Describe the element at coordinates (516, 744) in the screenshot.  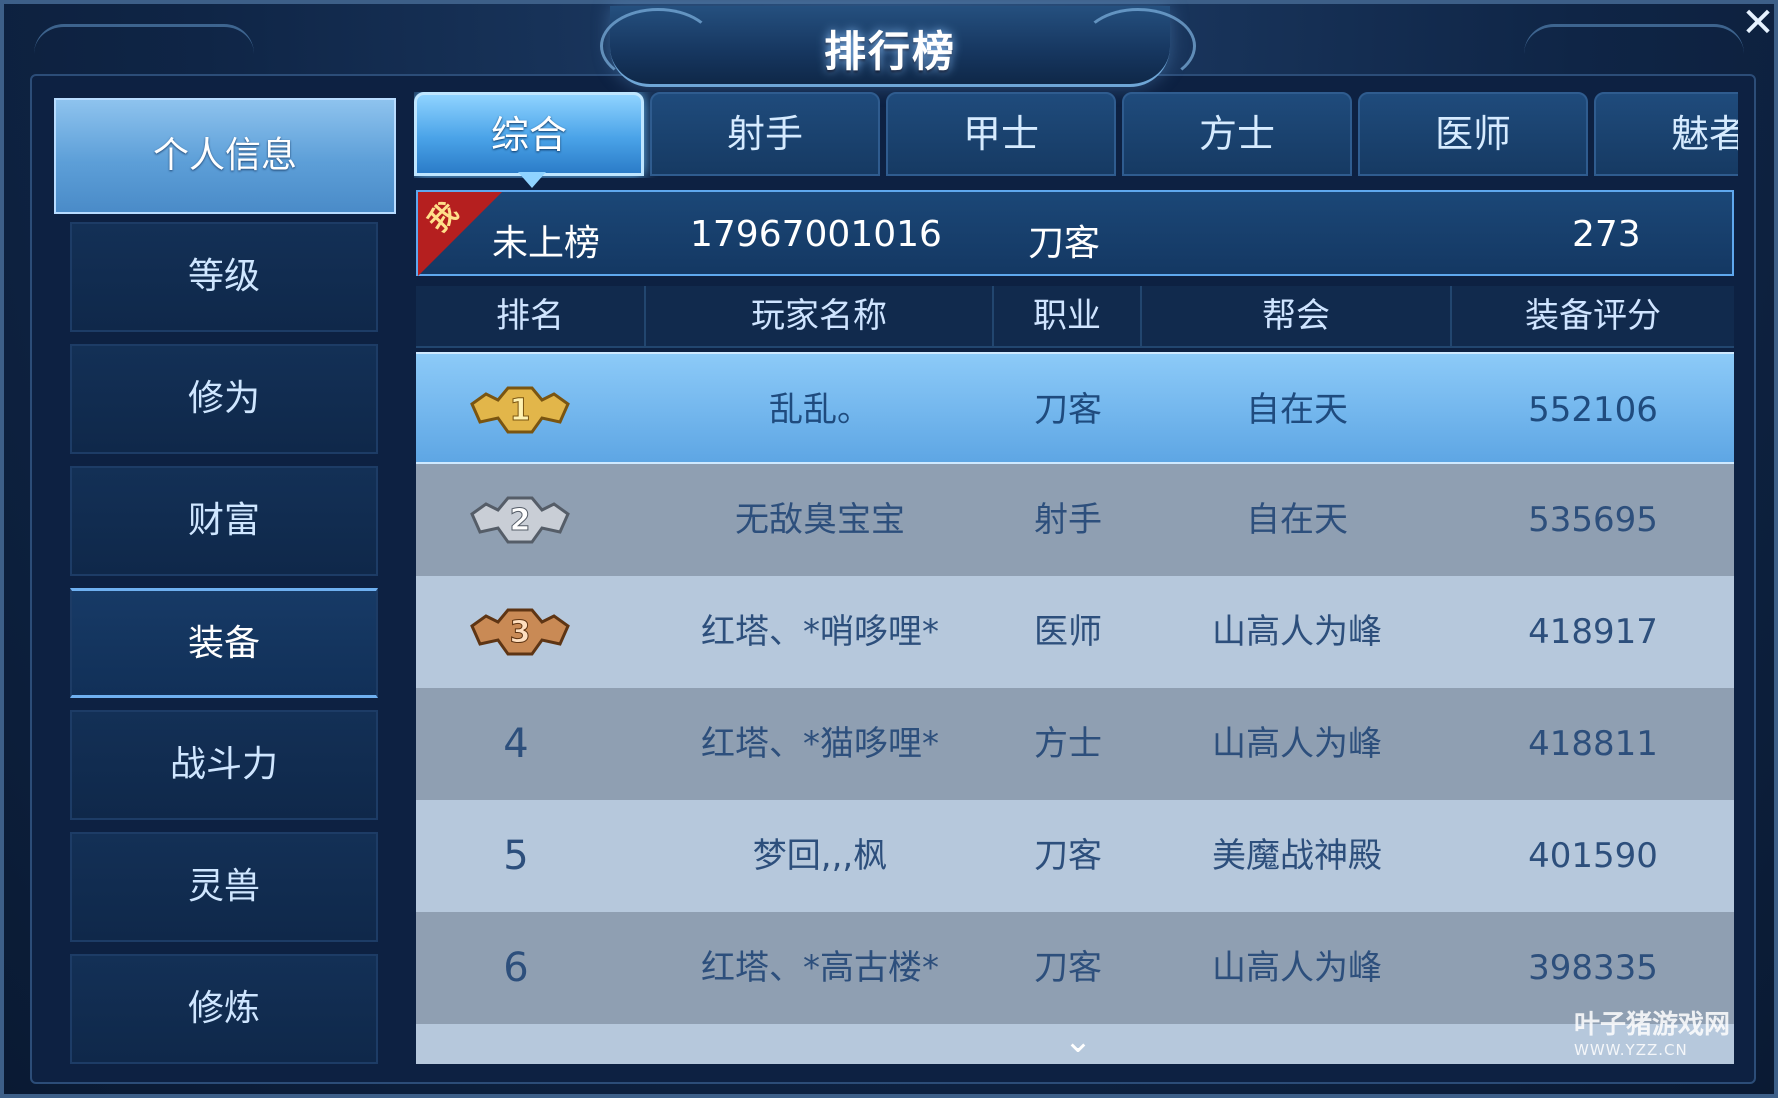
I see `player-rank: 4` at that location.